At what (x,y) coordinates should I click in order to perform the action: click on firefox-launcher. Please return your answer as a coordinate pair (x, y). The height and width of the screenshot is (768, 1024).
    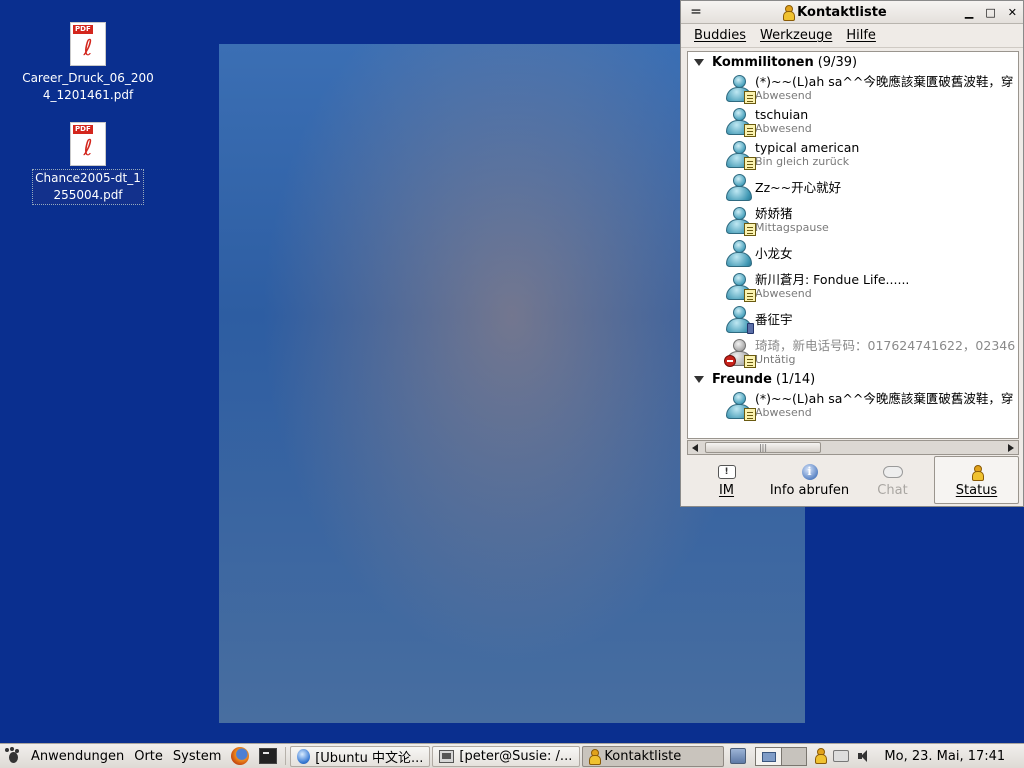
    Looking at the image, I should click on (240, 756).